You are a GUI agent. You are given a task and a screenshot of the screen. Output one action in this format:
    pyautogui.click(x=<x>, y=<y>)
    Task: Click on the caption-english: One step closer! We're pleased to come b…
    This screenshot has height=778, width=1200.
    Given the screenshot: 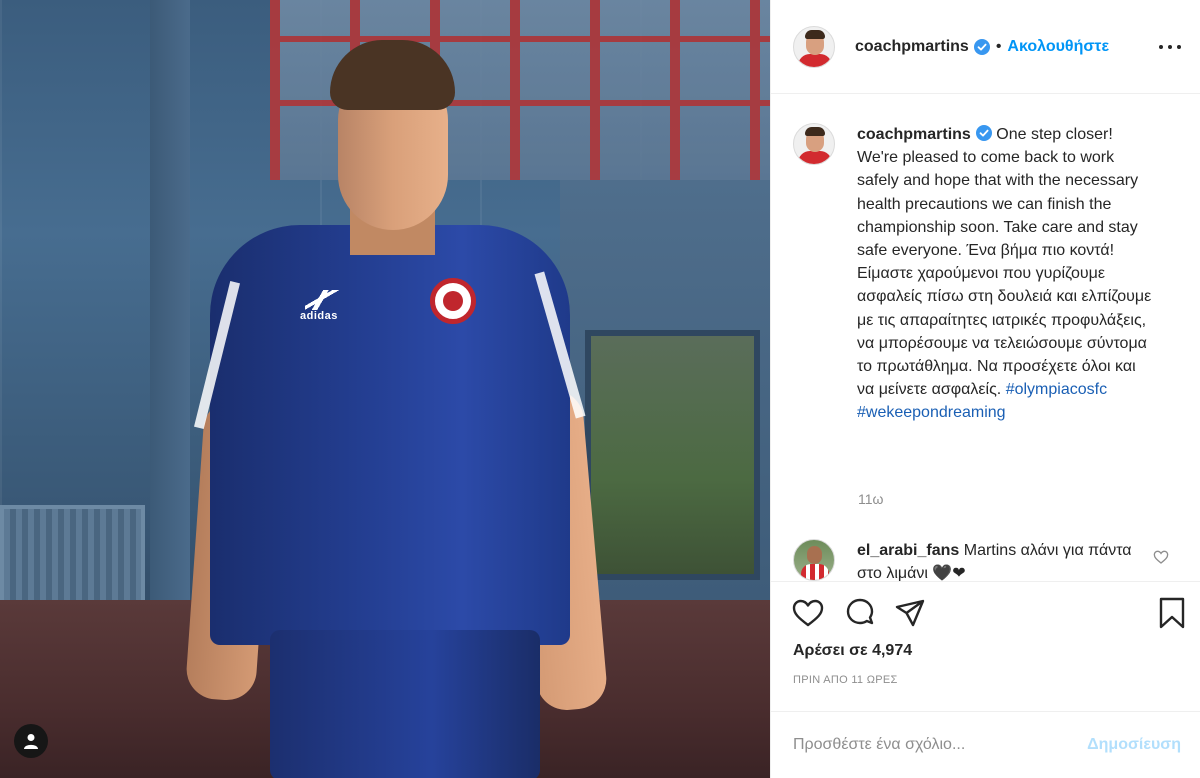 What is the action you would take?
    pyautogui.click(x=998, y=193)
    